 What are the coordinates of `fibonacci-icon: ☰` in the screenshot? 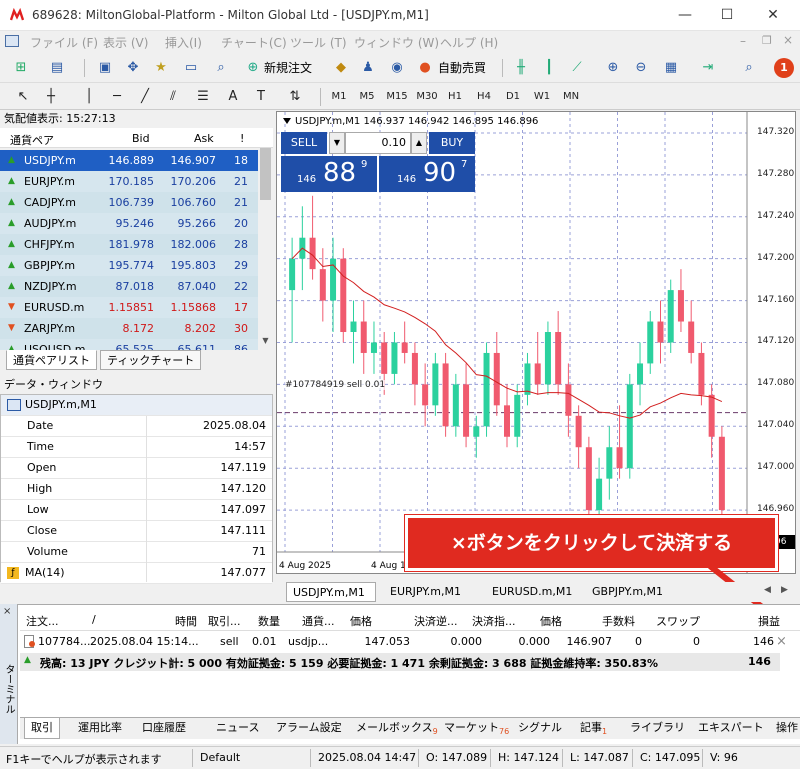 It's located at (203, 97).